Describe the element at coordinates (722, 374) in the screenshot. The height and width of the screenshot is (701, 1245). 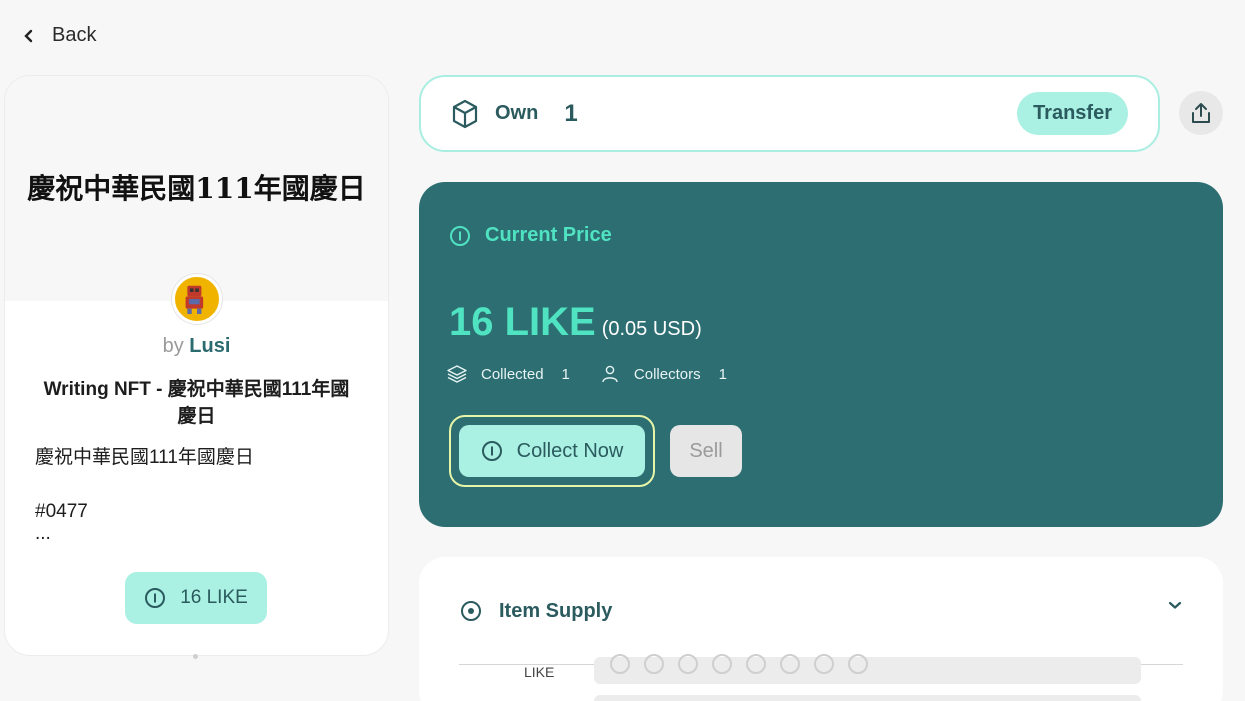
I see `collectors-value: 1` at that location.